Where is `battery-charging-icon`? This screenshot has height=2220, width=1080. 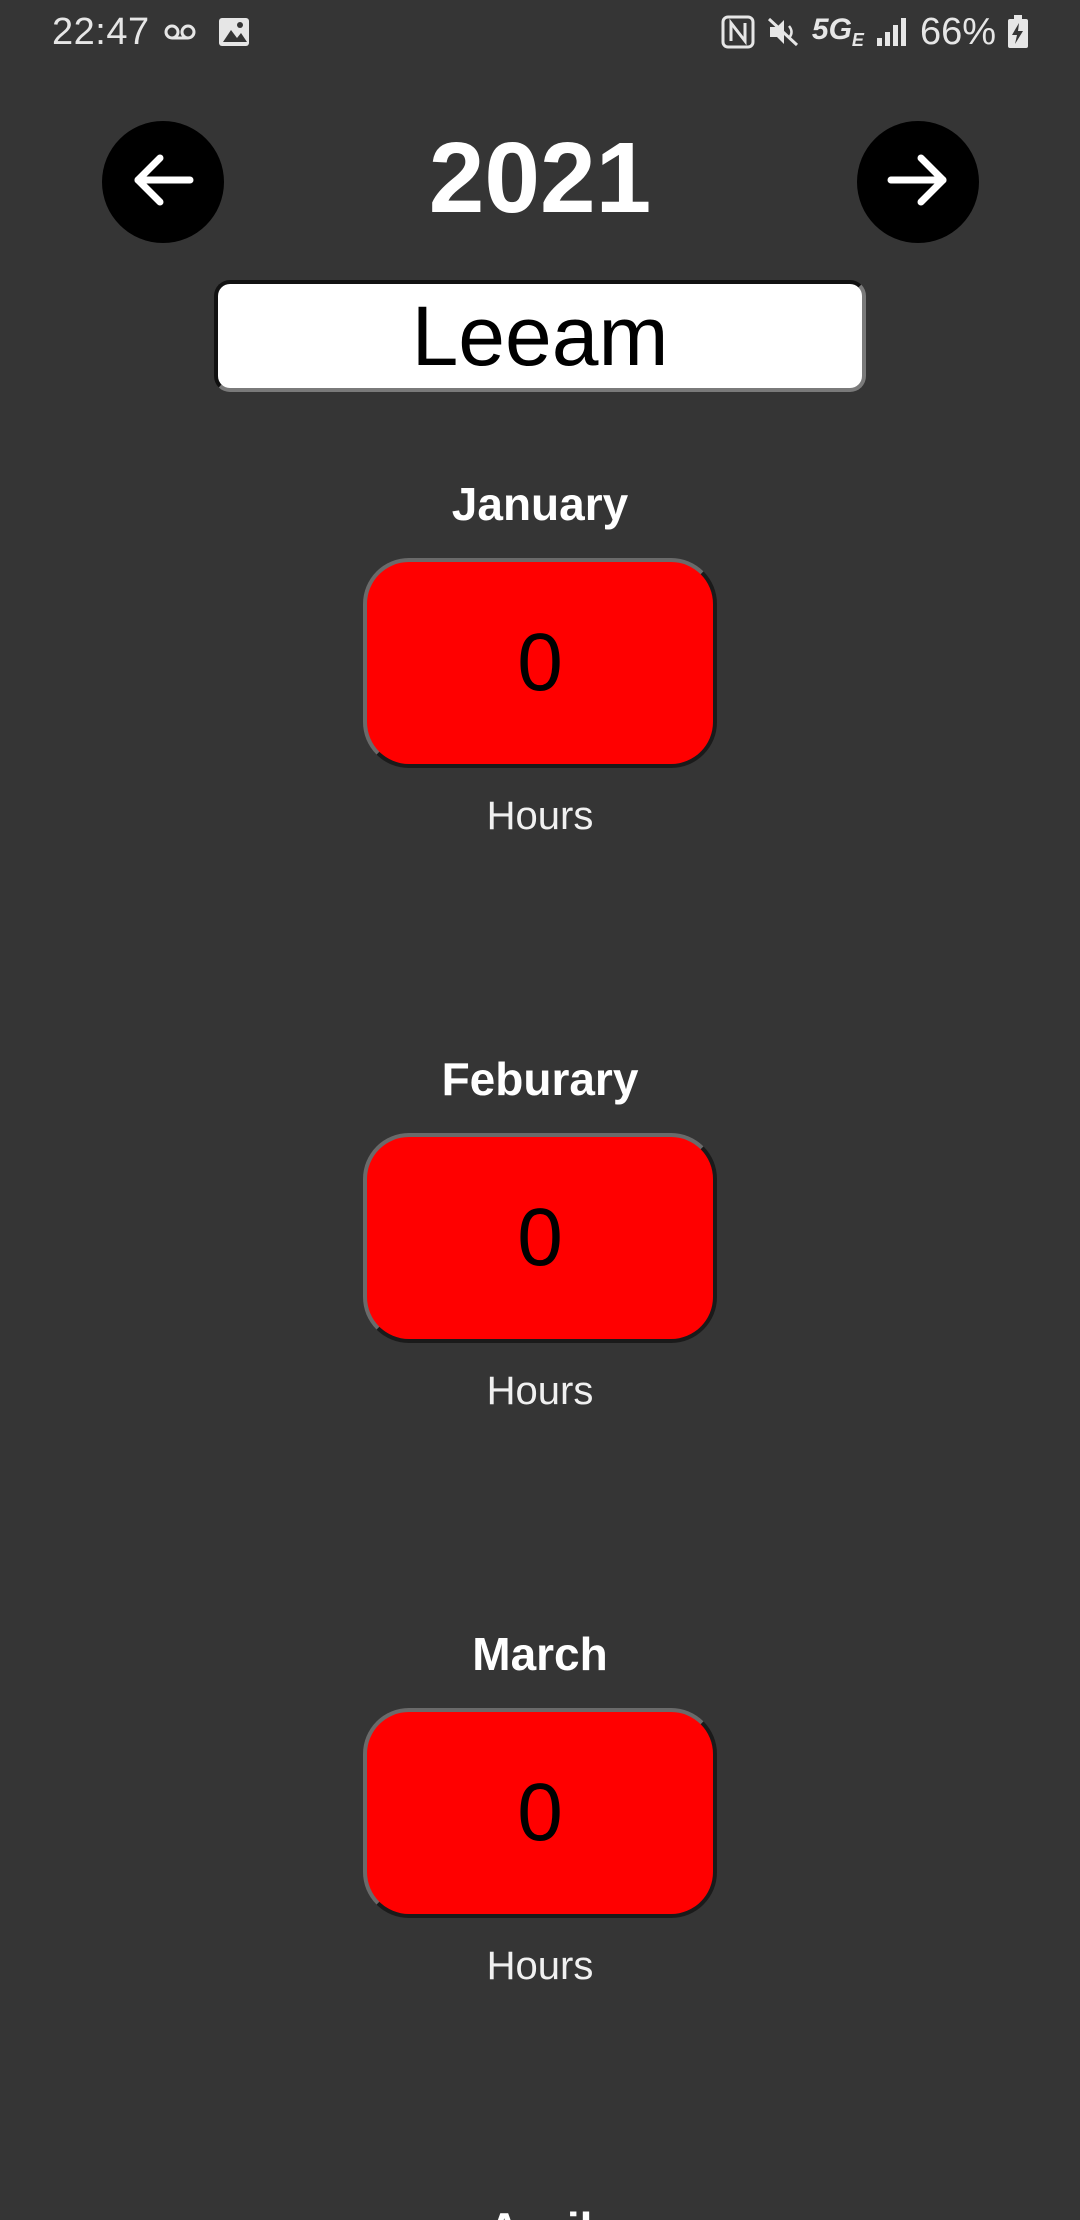 battery-charging-icon is located at coordinates (1018, 32).